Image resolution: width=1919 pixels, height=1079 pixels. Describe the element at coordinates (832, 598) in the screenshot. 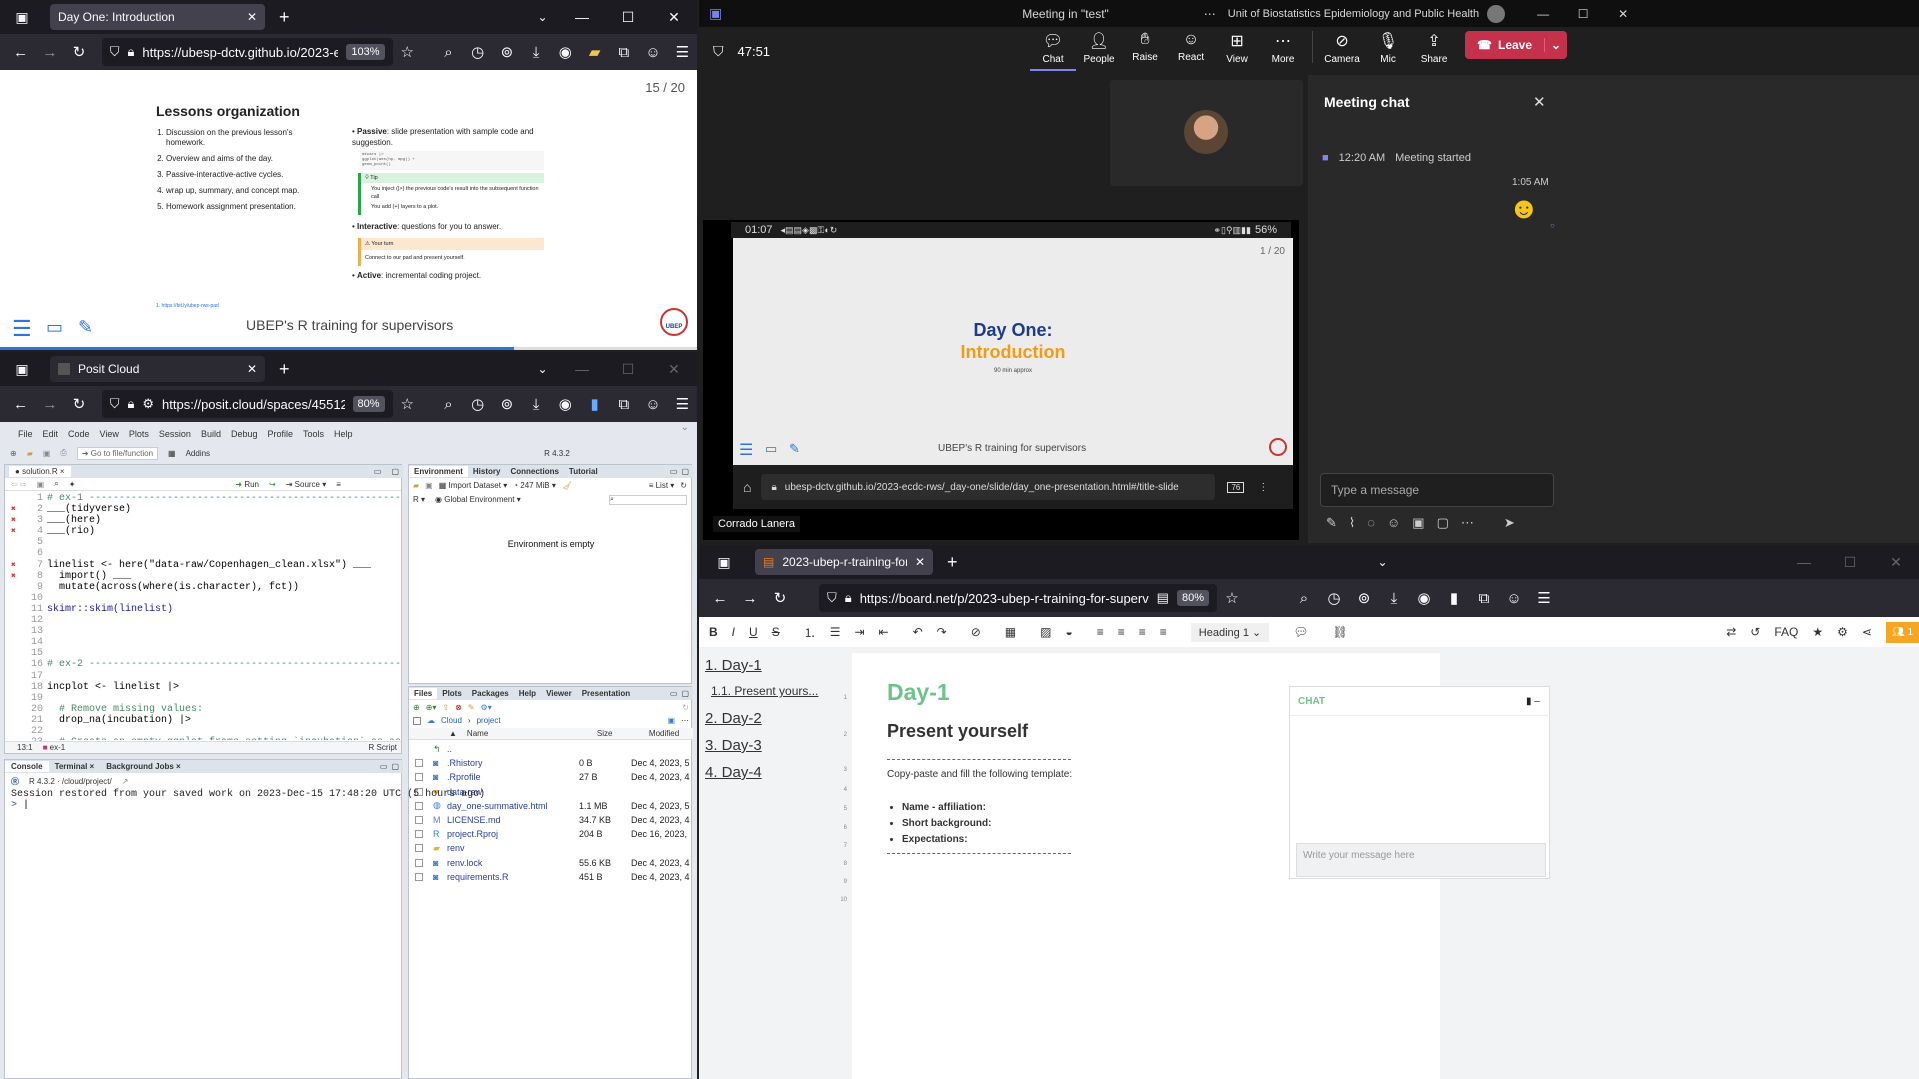

I see `shield-icon: ⛉` at that location.